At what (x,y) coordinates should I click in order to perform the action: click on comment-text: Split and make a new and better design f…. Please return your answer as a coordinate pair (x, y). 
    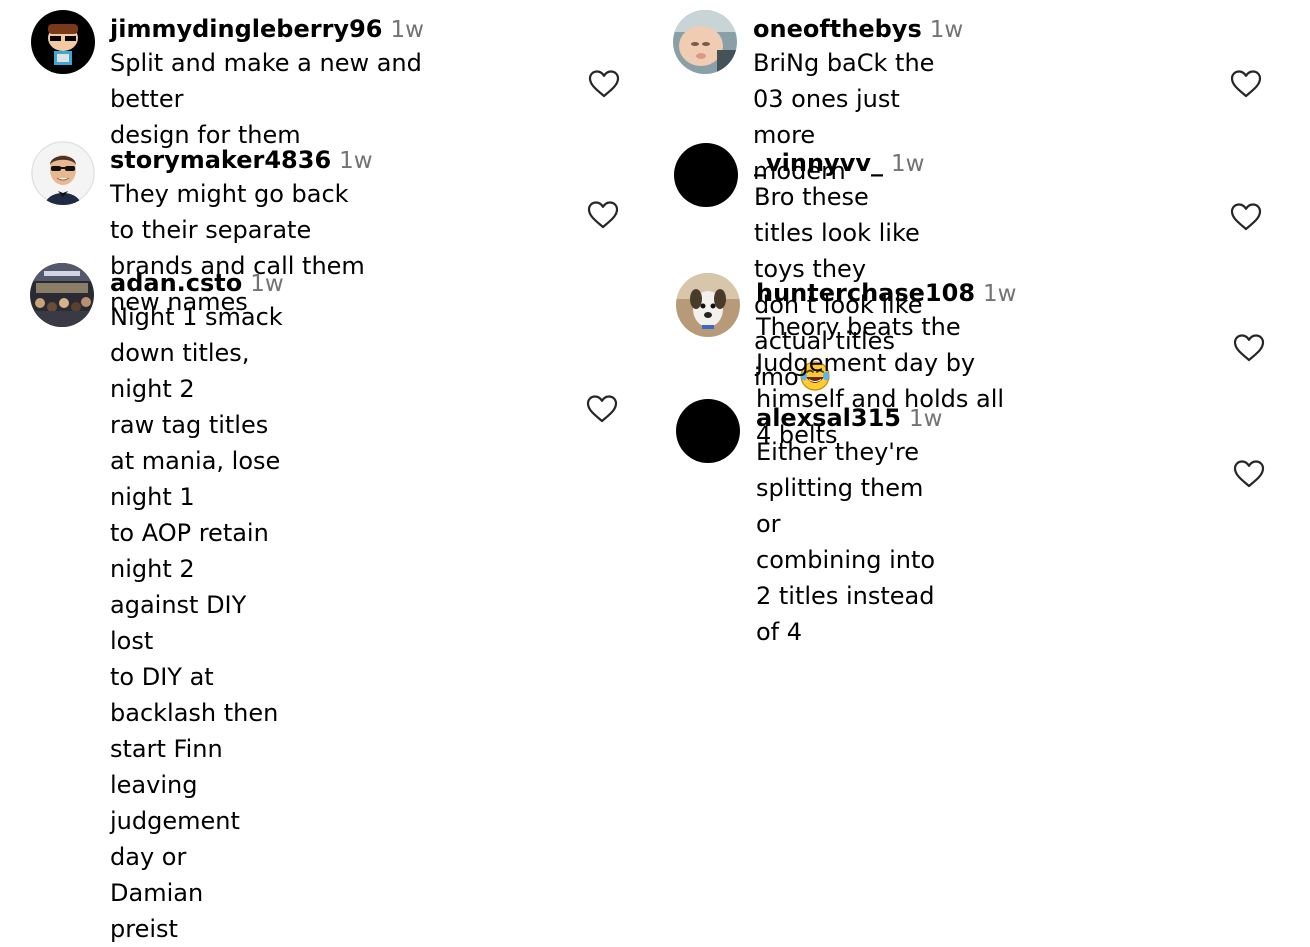
    Looking at the image, I should click on (266, 99).